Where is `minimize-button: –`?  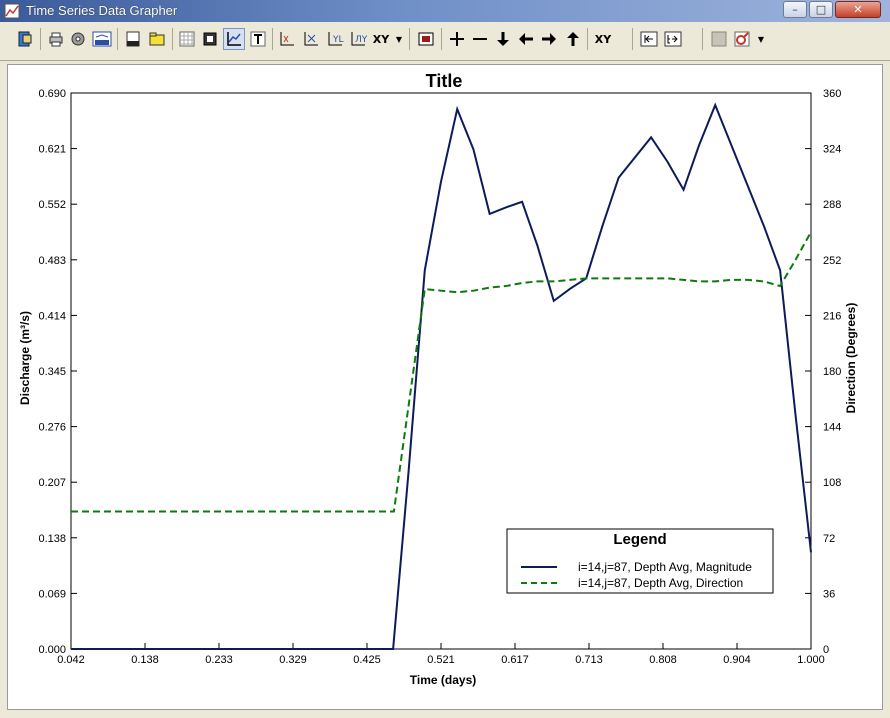 minimize-button: – is located at coordinates (795, 9).